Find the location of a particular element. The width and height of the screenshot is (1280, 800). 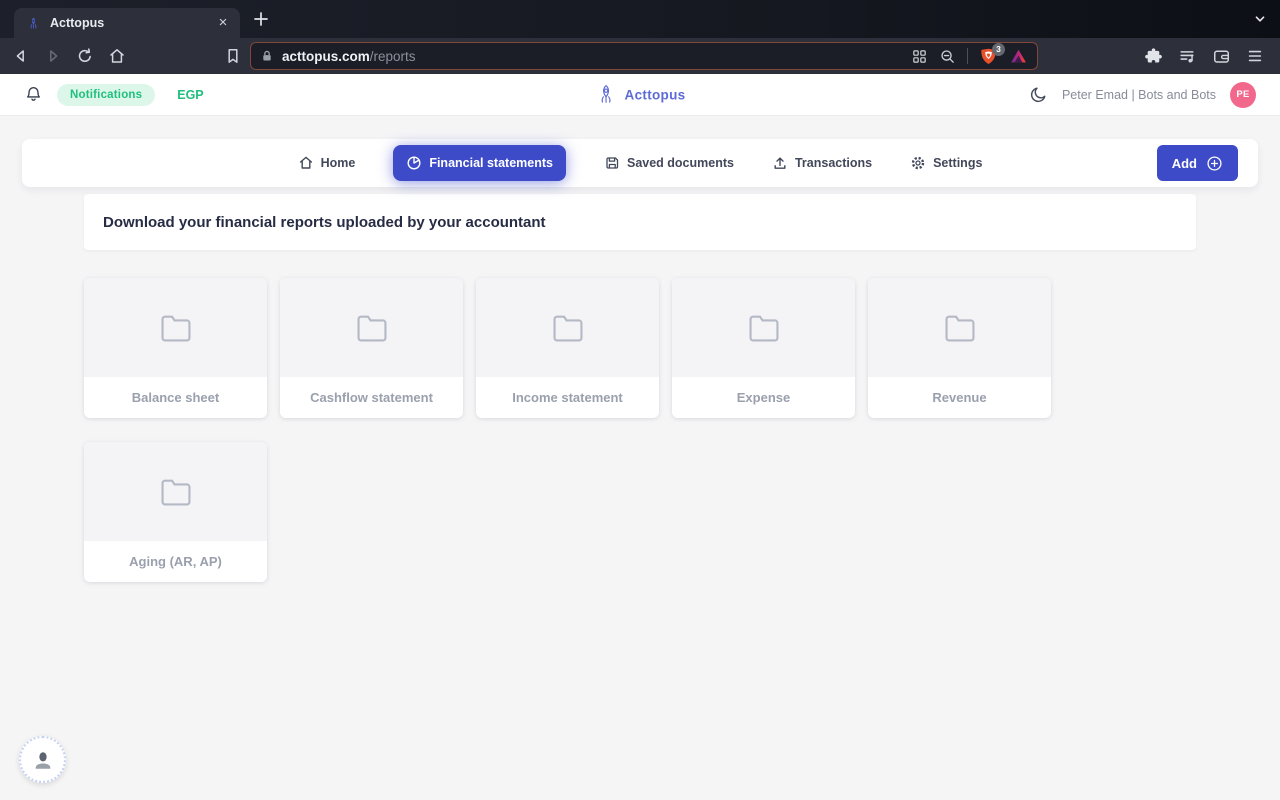

wallet-icon is located at coordinates (1221, 56).